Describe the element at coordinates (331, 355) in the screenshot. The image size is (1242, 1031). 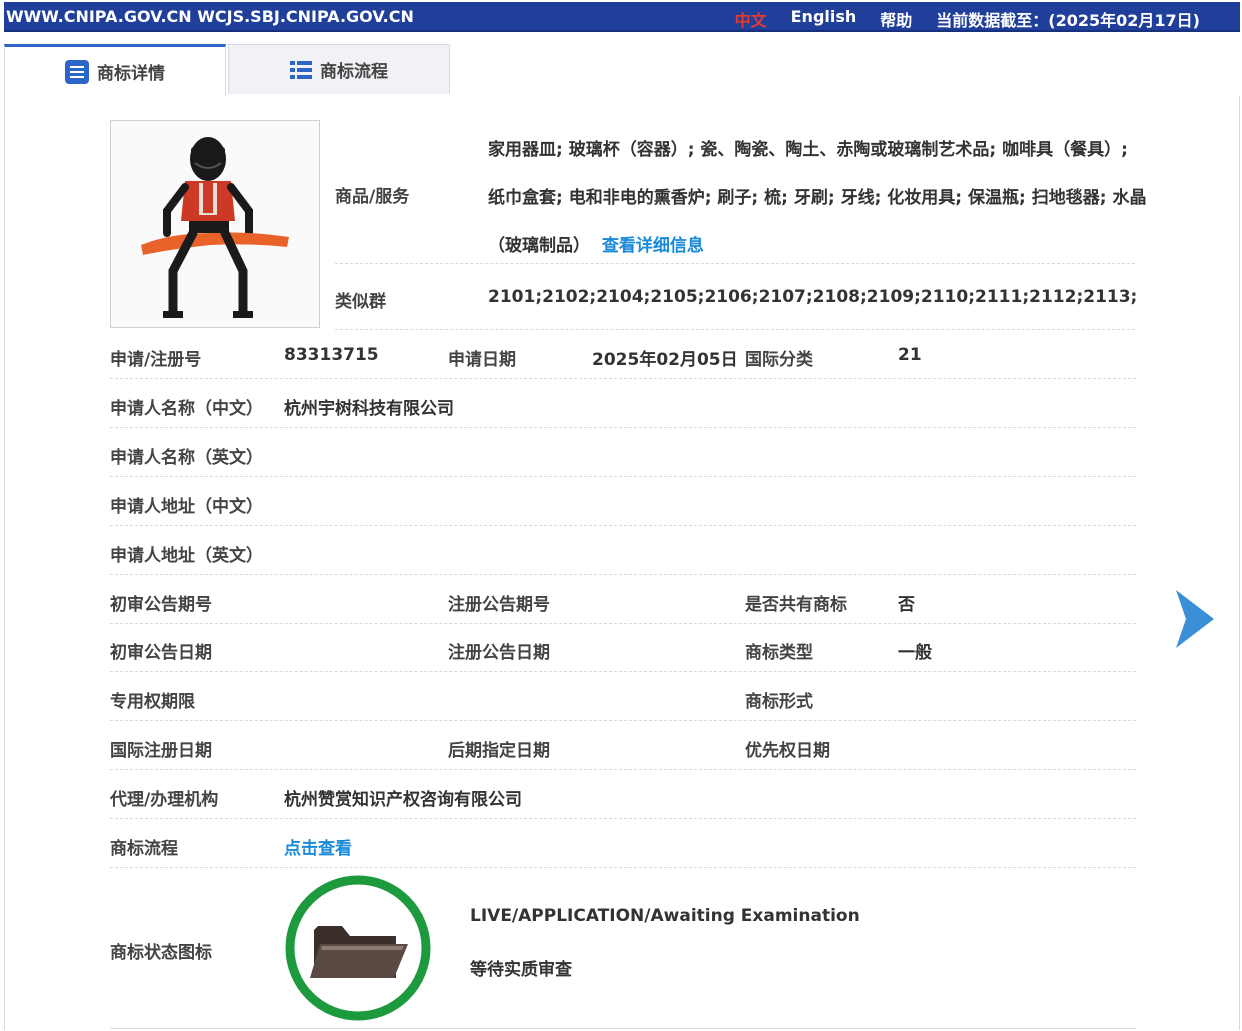
I see `reg-no-value: 83313715` at that location.